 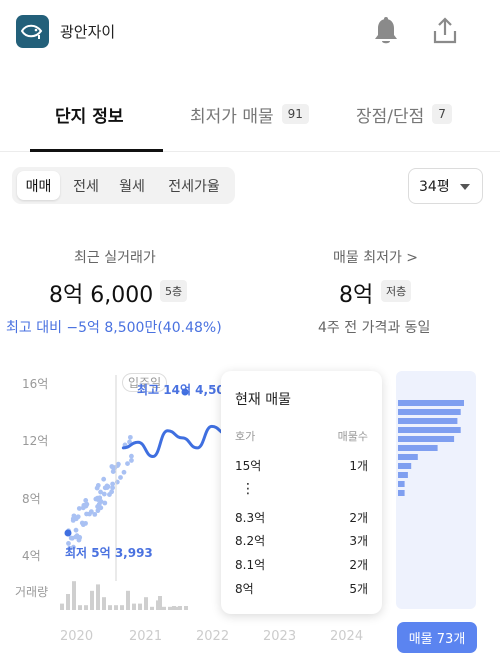 I want to click on x-tick-label: 2020, so click(x=77, y=636).